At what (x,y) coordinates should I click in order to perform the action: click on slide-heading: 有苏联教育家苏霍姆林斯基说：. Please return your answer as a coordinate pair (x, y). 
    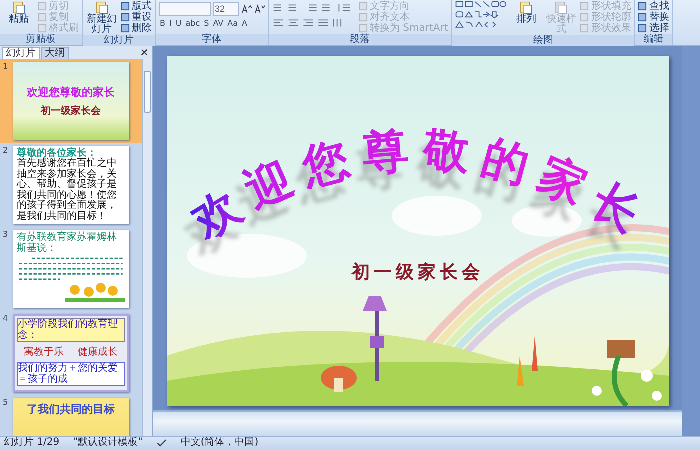
    Looking at the image, I should click on (67, 243).